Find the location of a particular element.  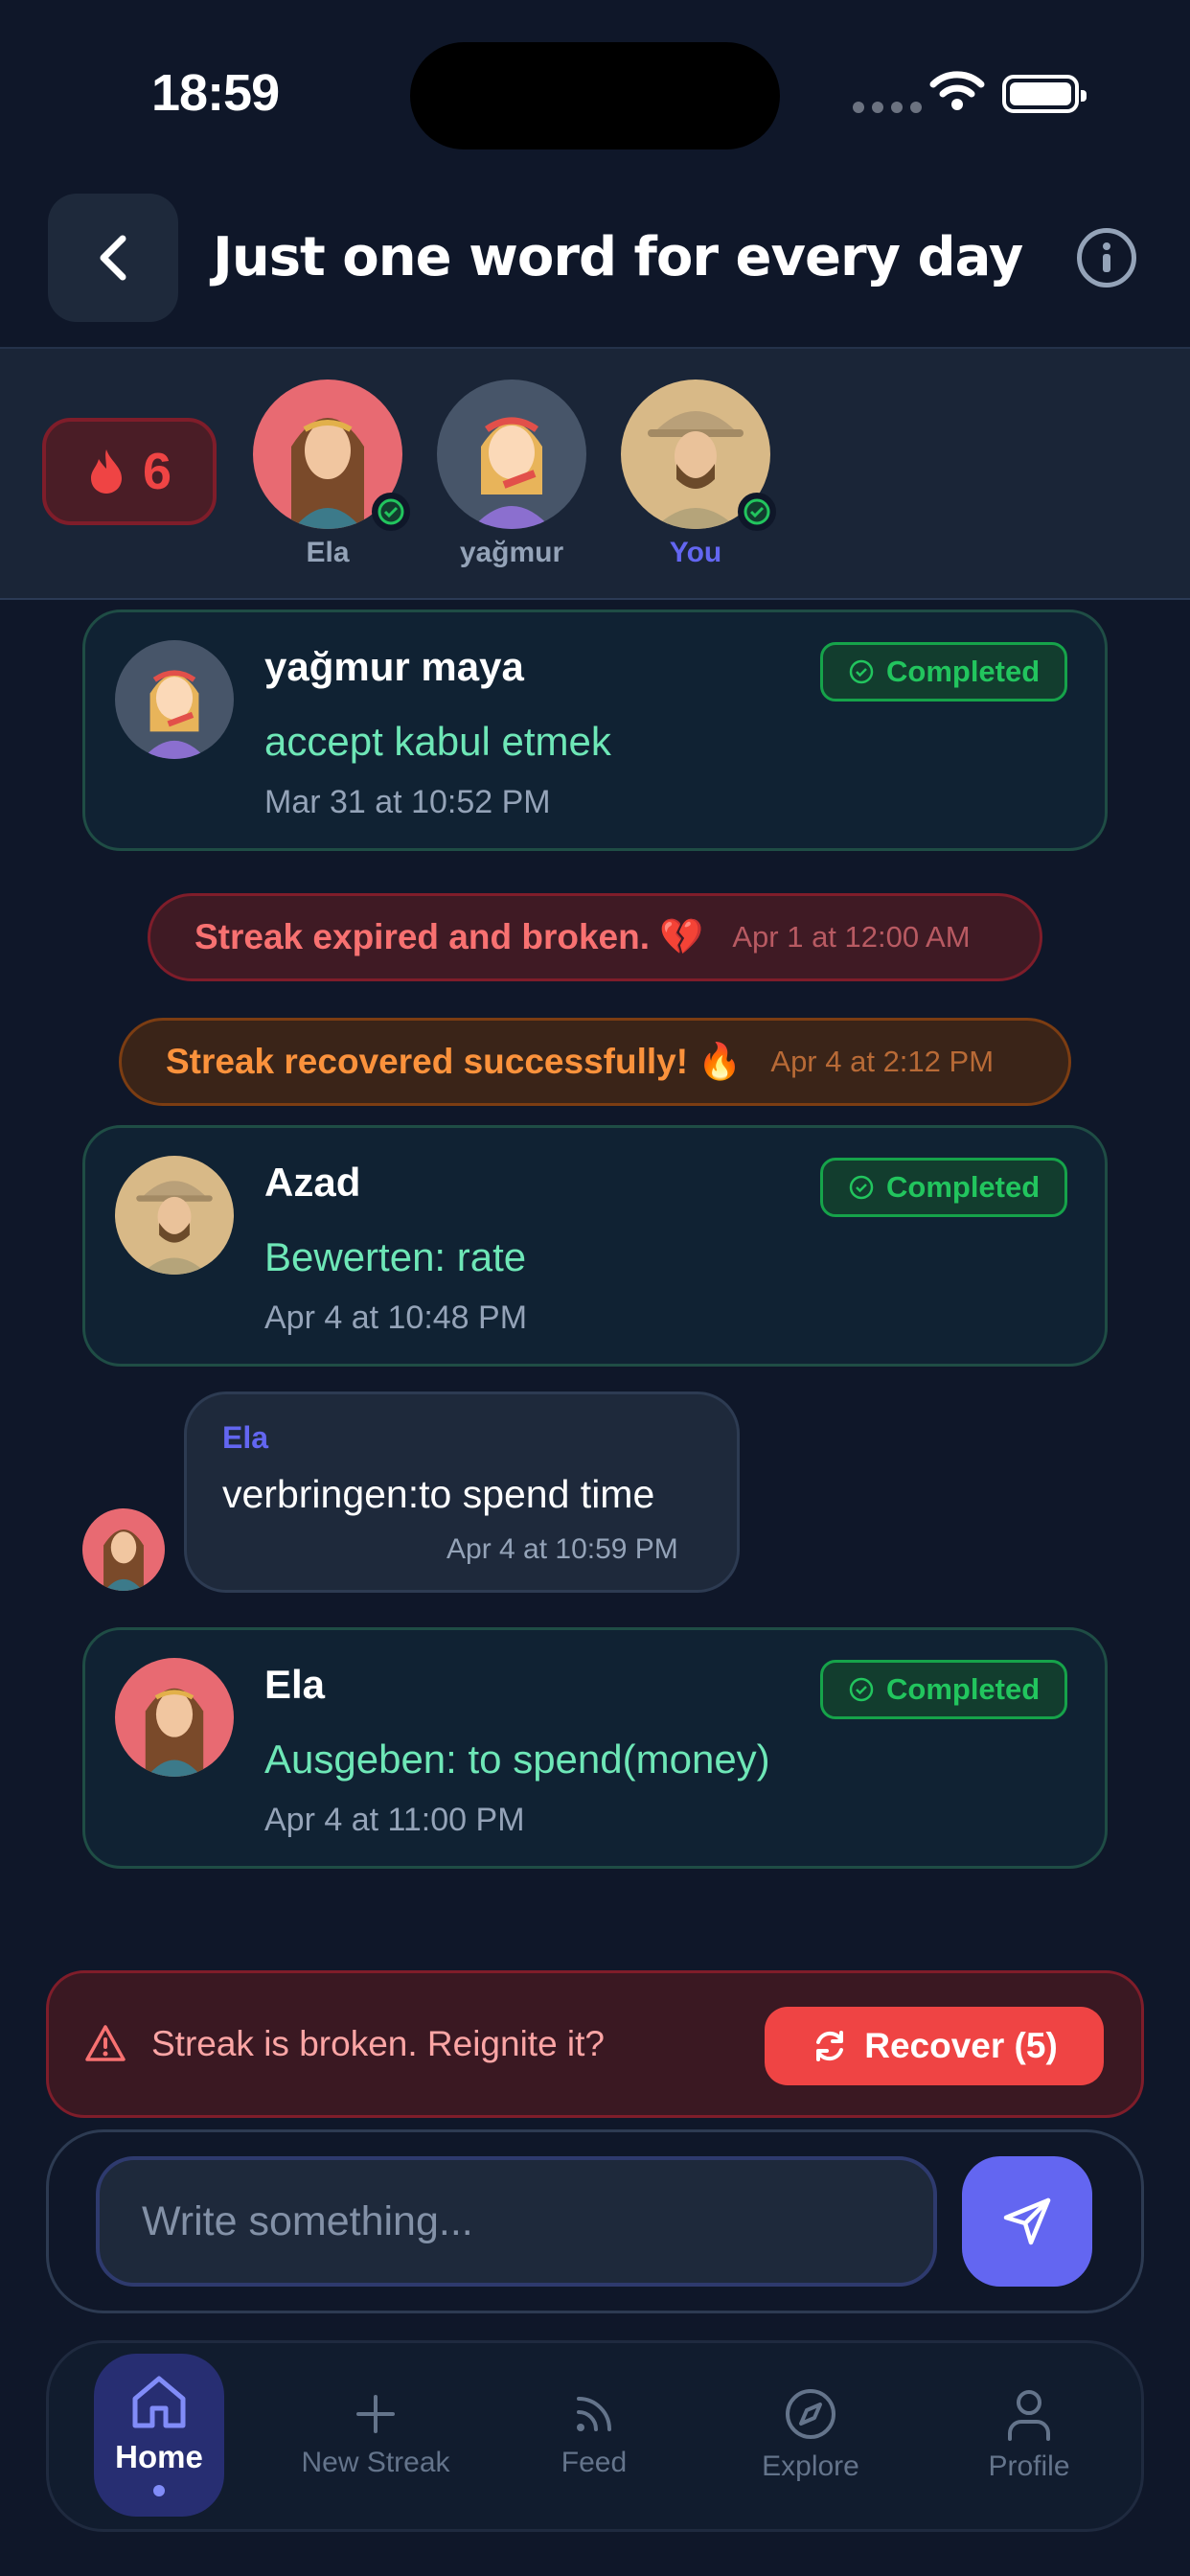

tab-home: Home is located at coordinates (159, 2435).